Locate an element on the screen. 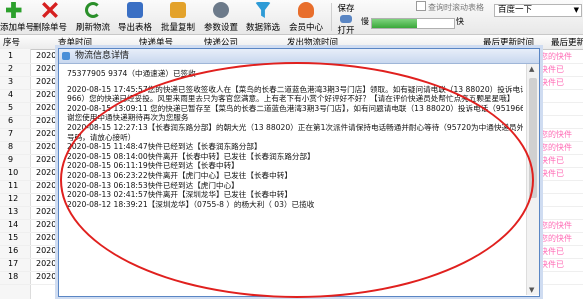 The height and width of the screenshot is (299, 583). export-table-button: 导出表格 is located at coordinates (135, 17).